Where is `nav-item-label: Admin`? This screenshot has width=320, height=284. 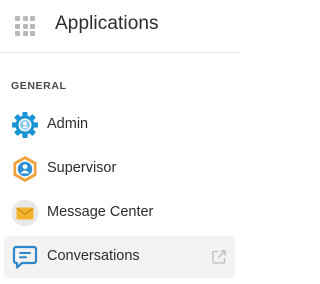 nav-item-label: Admin is located at coordinates (68, 124).